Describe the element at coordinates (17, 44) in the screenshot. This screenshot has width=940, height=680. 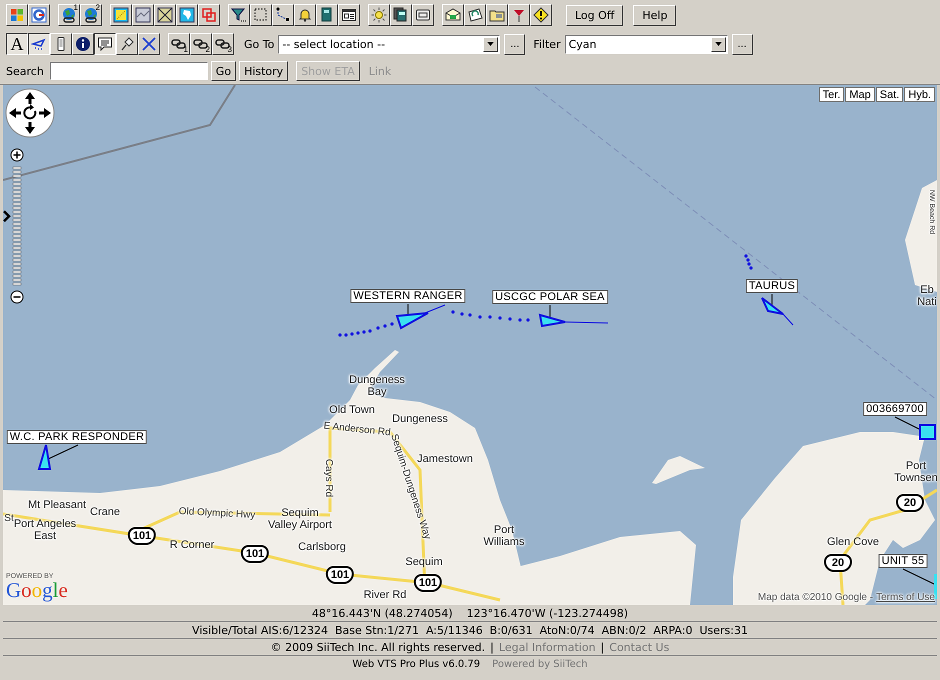
I see `text-tool-button: A` at that location.